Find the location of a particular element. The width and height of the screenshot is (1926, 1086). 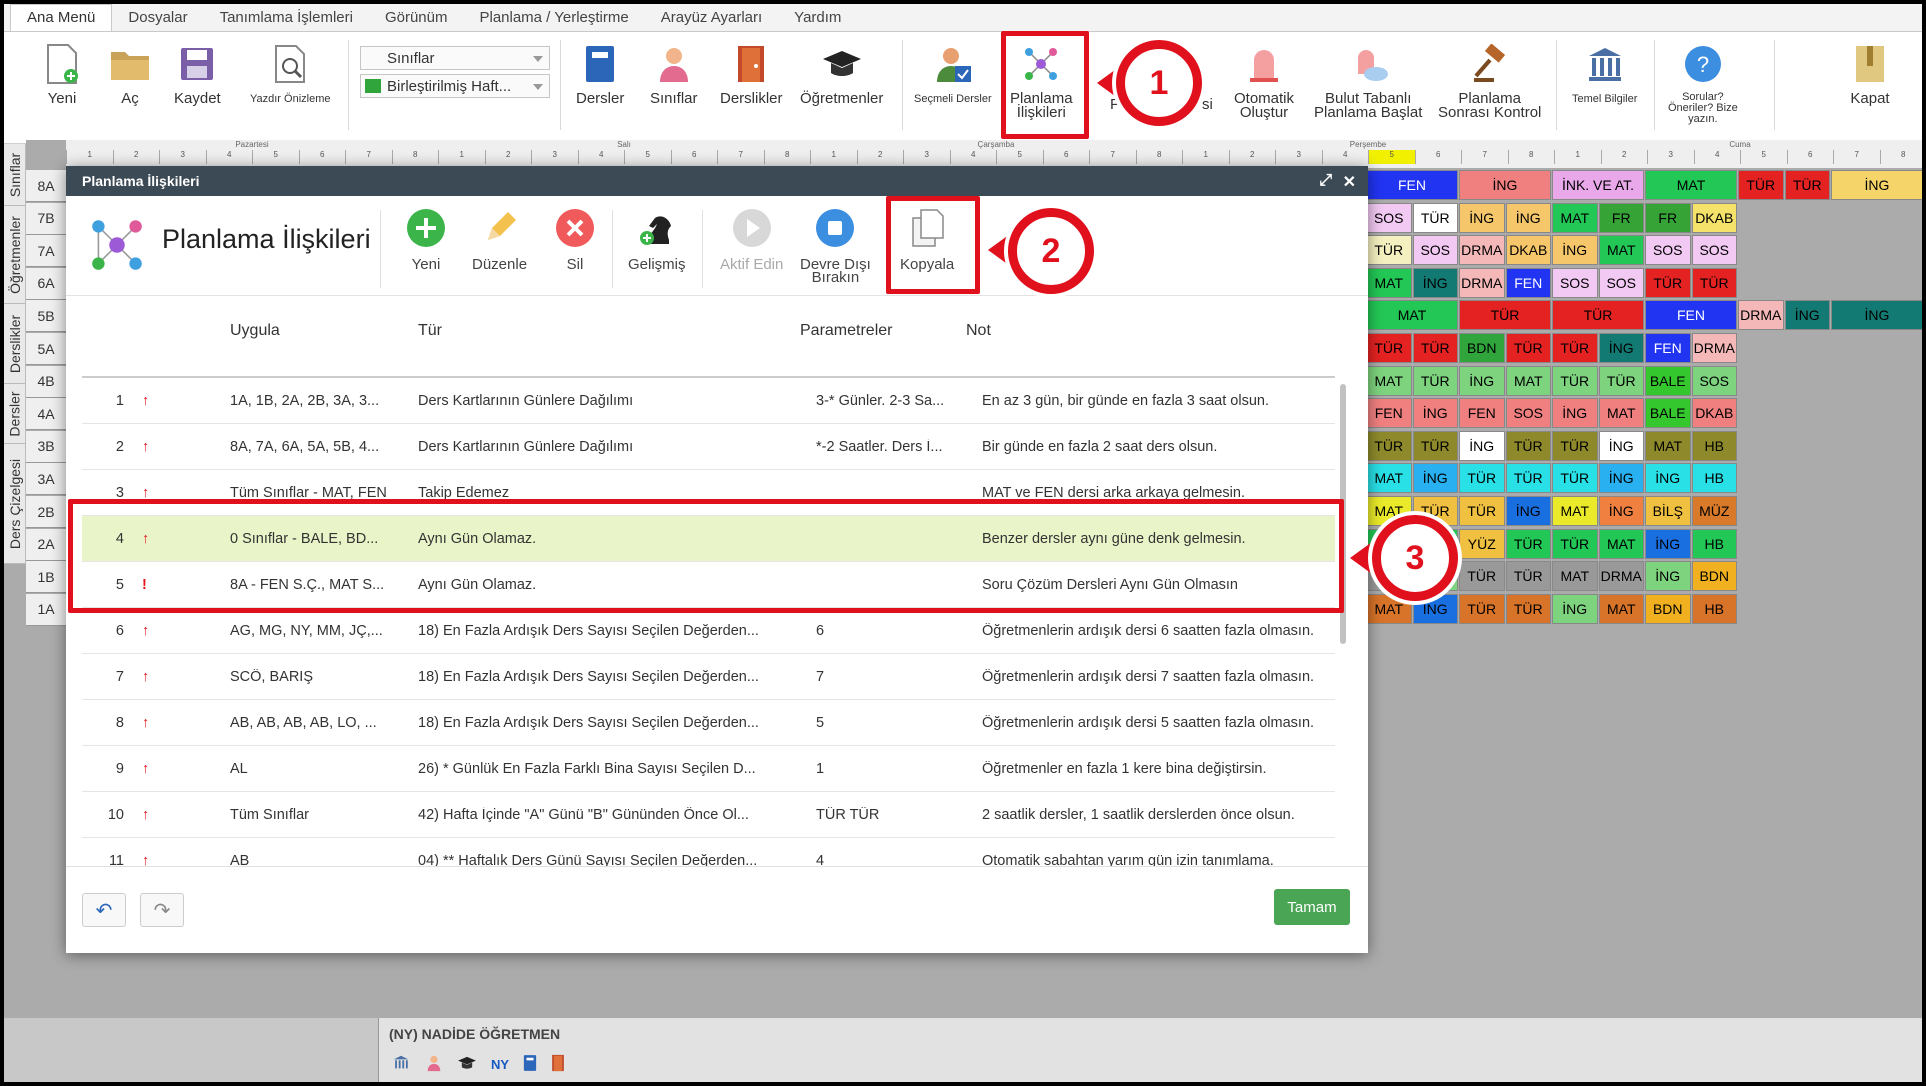

menu-planlama: Planlama / Yerleştirme is located at coordinates (553, 18).